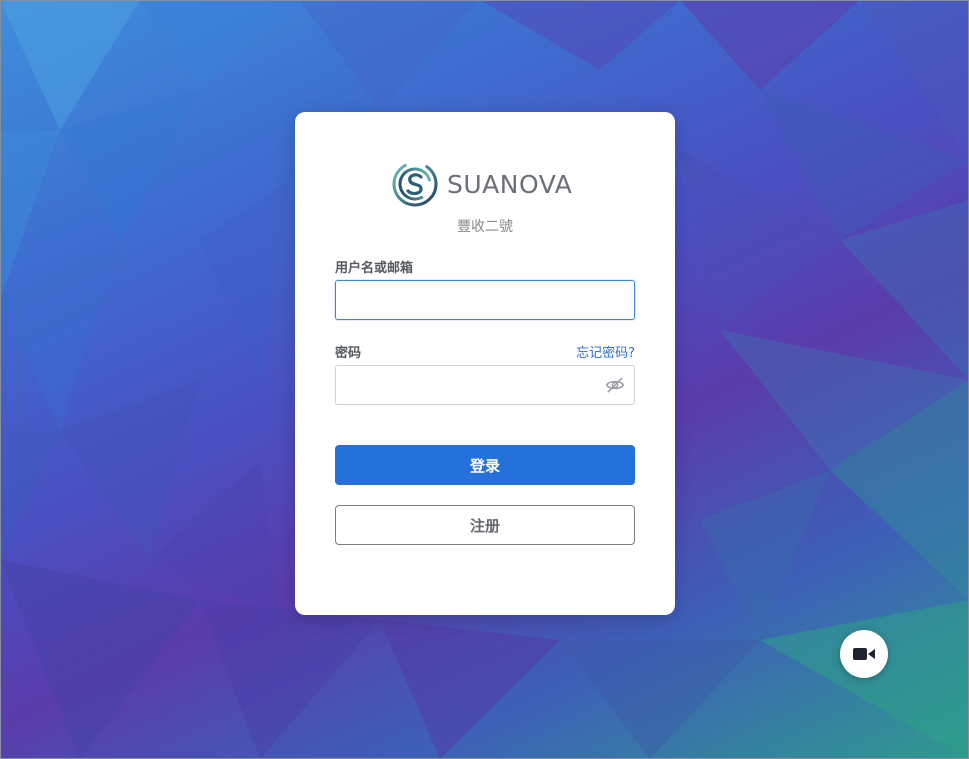 Image resolution: width=969 pixels, height=759 pixels. I want to click on brand-subtitle: 豐收二號, so click(485, 227).